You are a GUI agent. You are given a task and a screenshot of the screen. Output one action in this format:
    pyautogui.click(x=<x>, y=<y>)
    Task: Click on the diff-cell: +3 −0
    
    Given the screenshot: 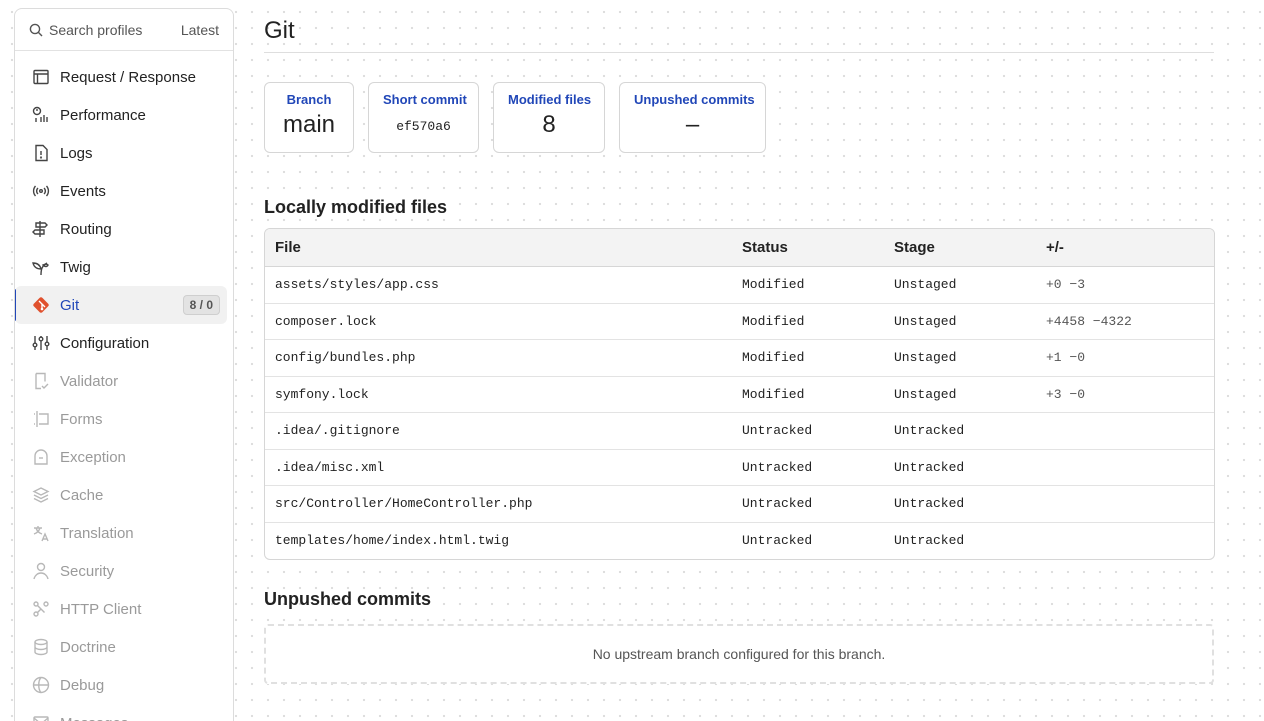 What is the action you would take?
    pyautogui.click(x=1125, y=395)
    